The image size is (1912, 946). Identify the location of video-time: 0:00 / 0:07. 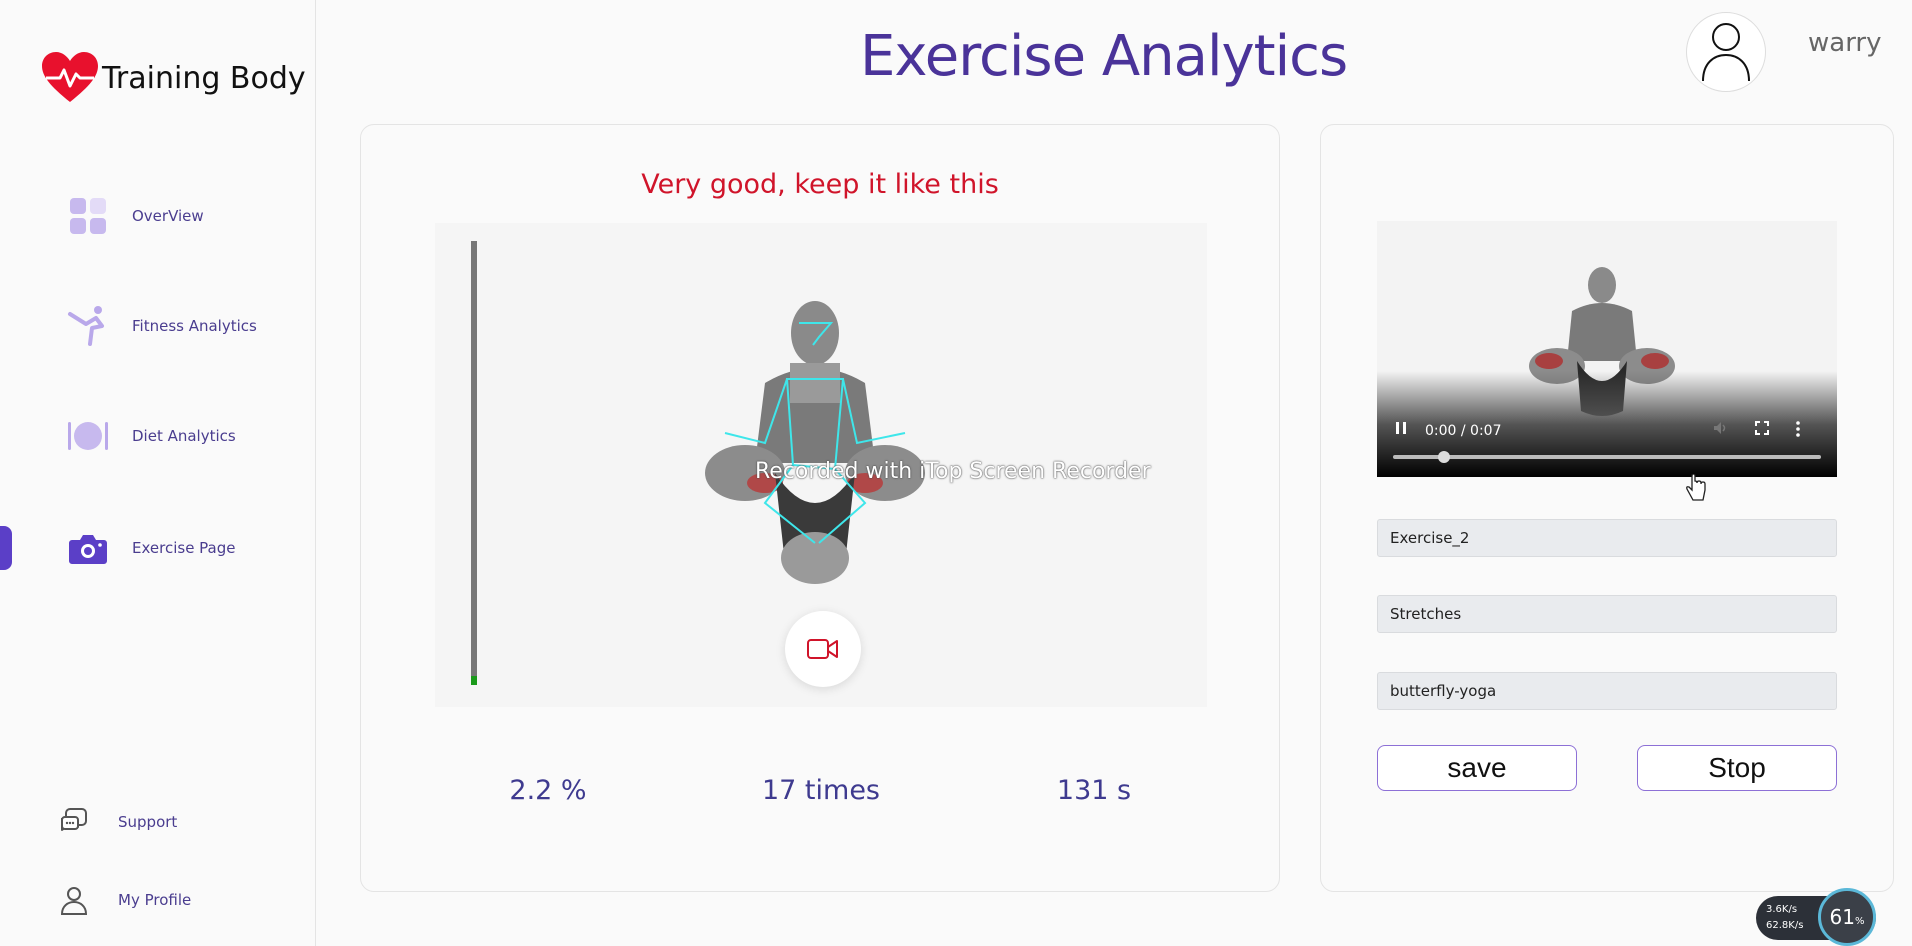
(1463, 431).